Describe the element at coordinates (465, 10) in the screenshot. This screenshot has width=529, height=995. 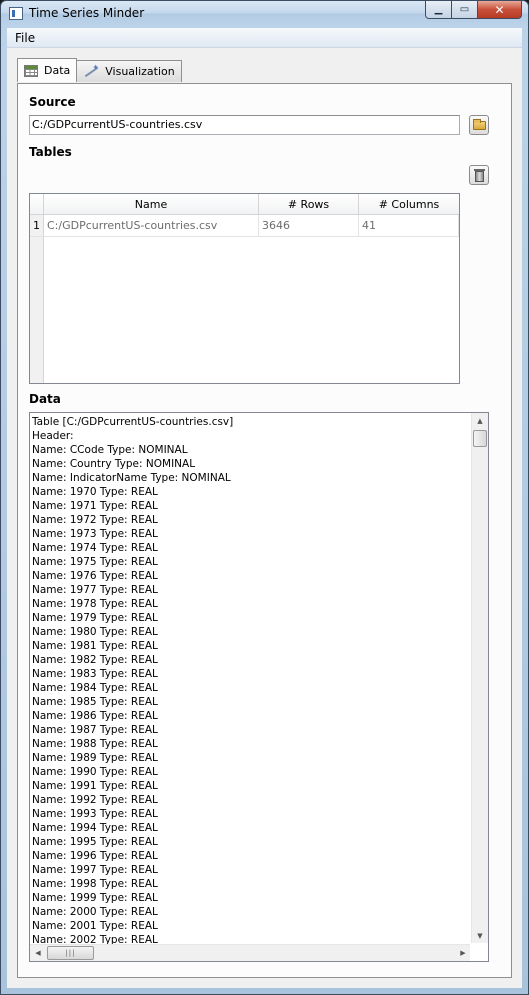
I see `maximize-button: ▭` at that location.